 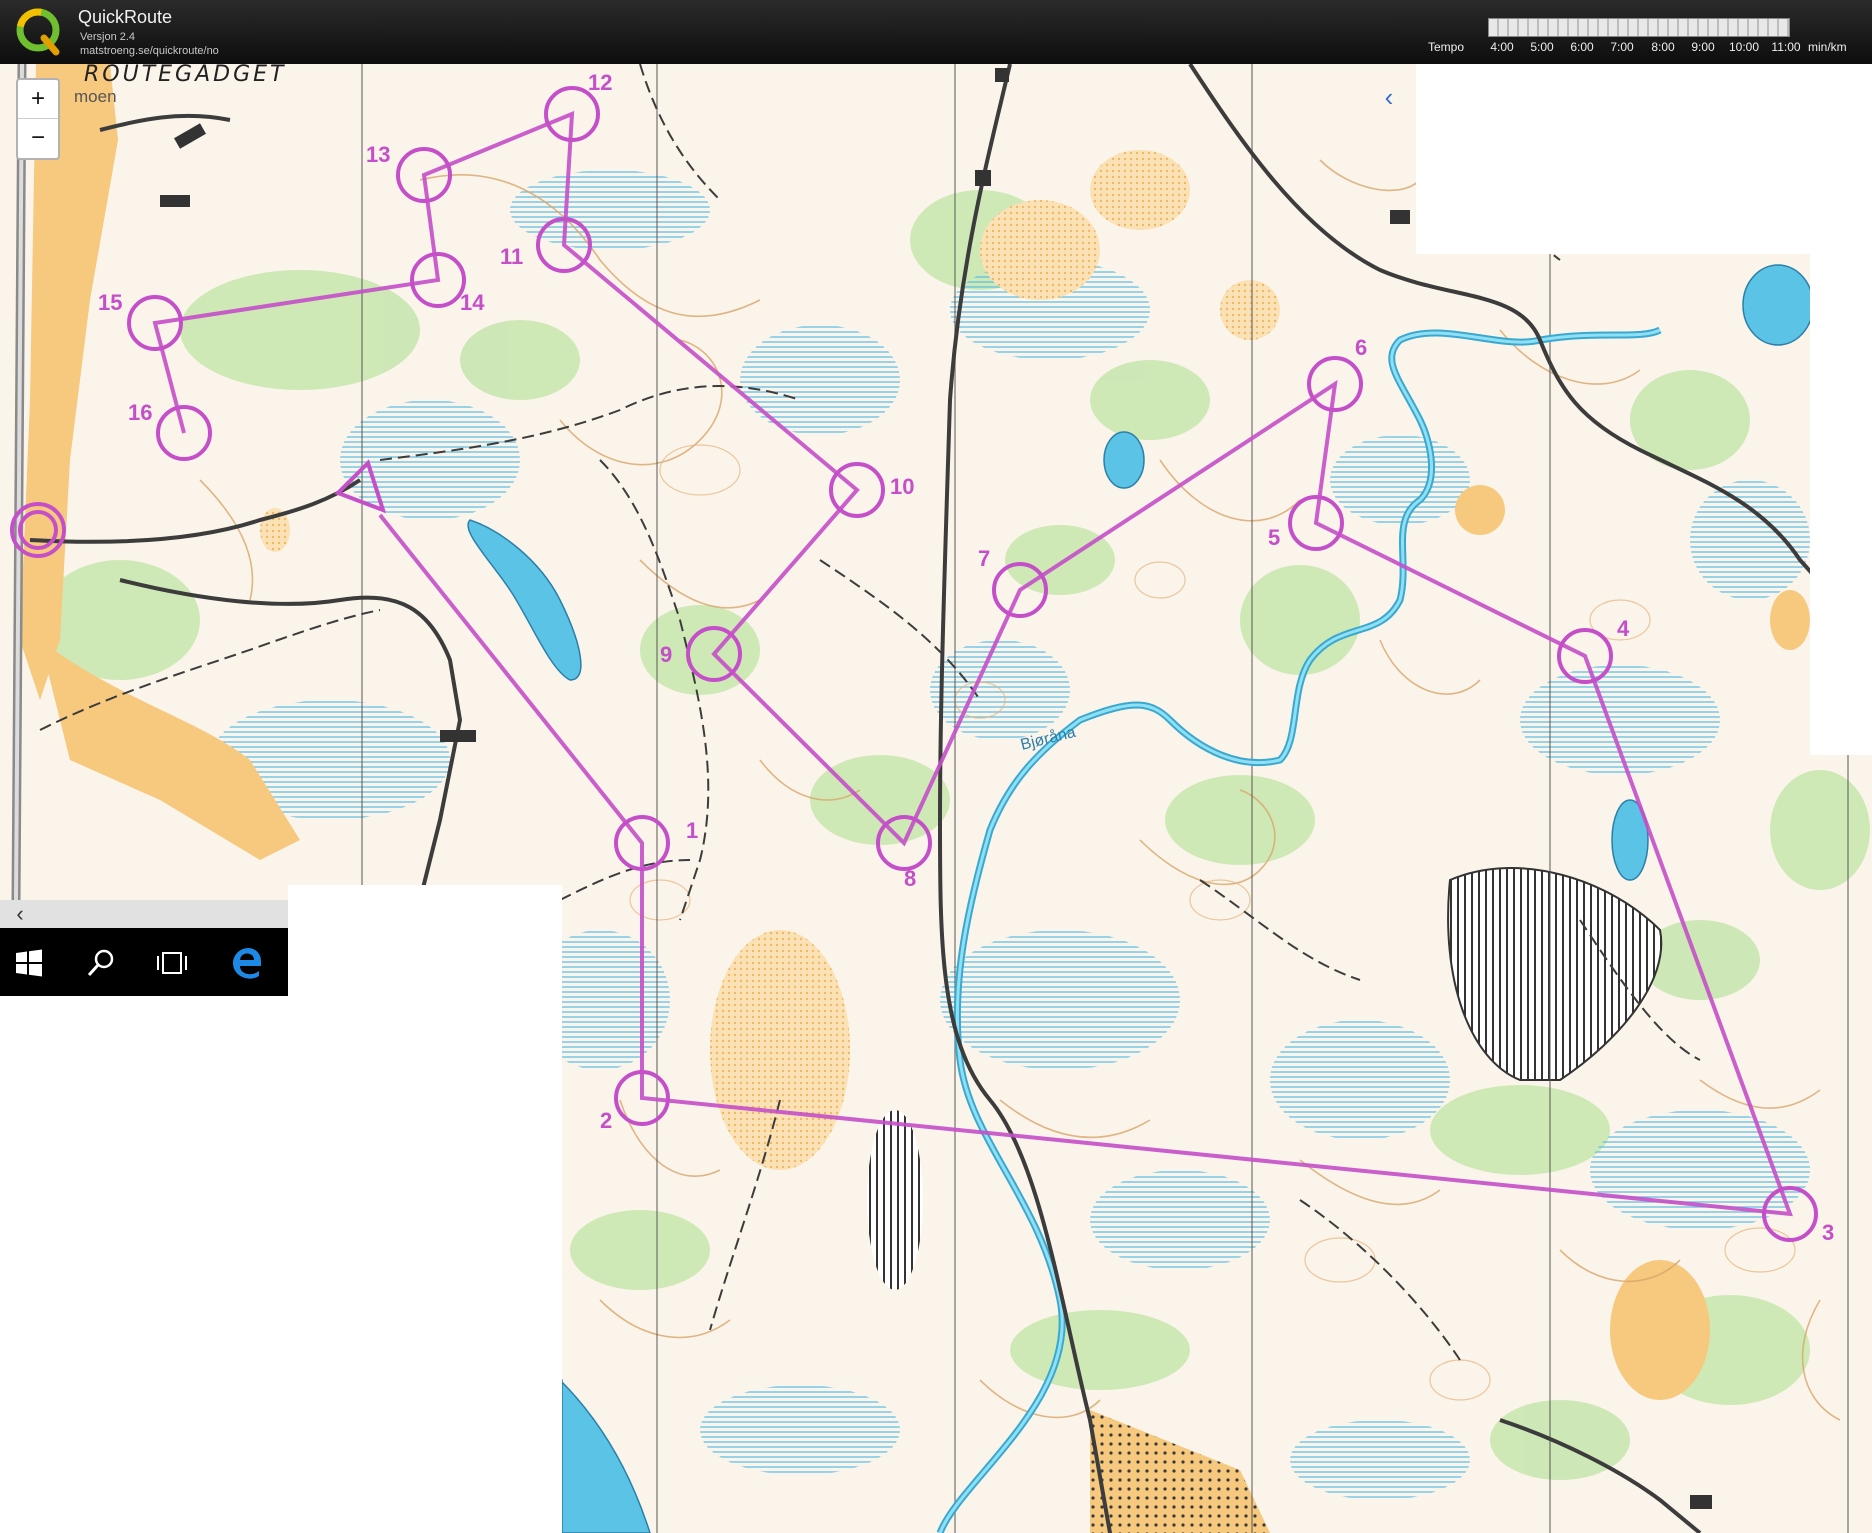 What do you see at coordinates (606, 1120) in the screenshot?
I see `control-label: 2` at bounding box center [606, 1120].